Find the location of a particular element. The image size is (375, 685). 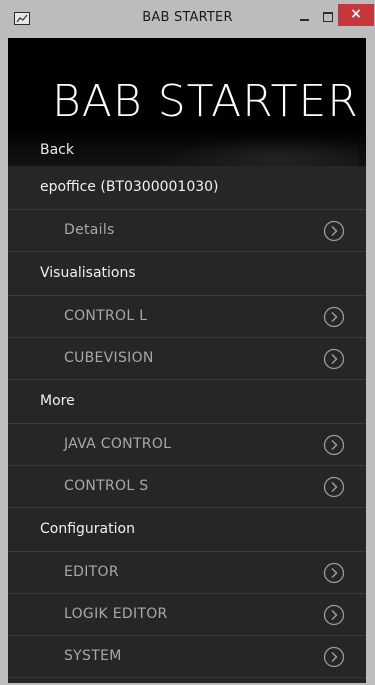

minimize-button is located at coordinates (304, 18).